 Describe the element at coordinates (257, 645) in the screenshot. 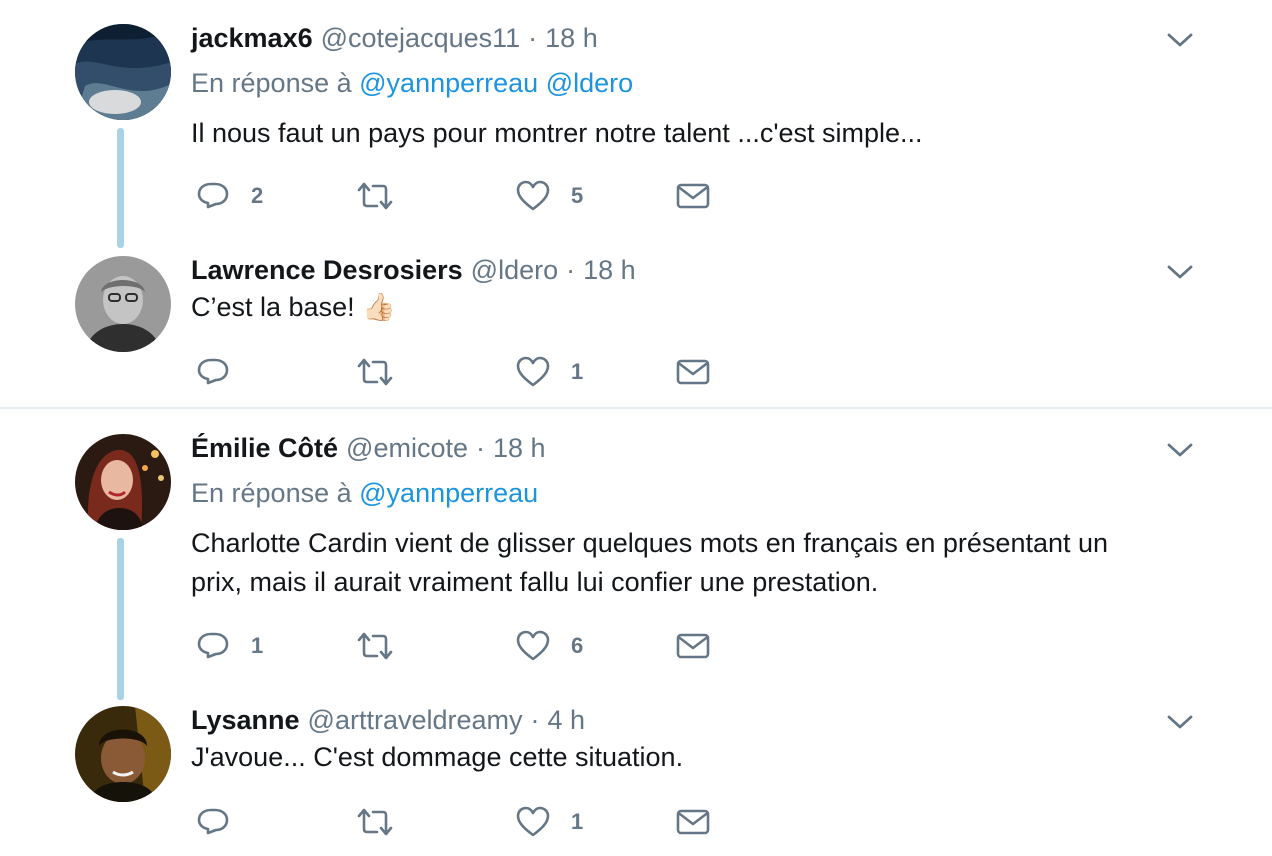

I see `reply-count: 1` at that location.